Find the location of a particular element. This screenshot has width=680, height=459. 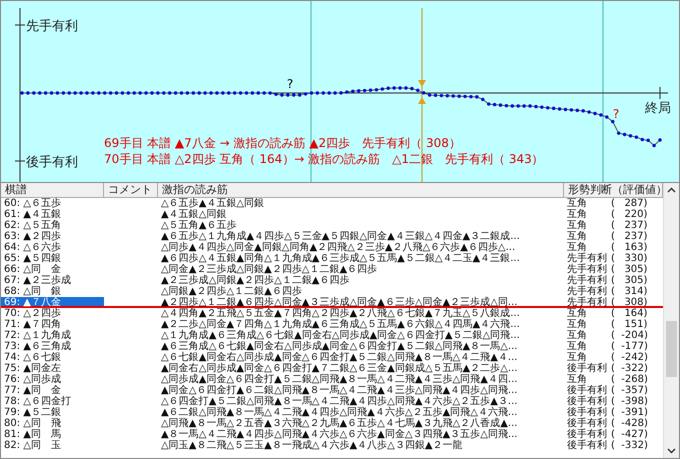

column-header: コメント is located at coordinates (131, 190).